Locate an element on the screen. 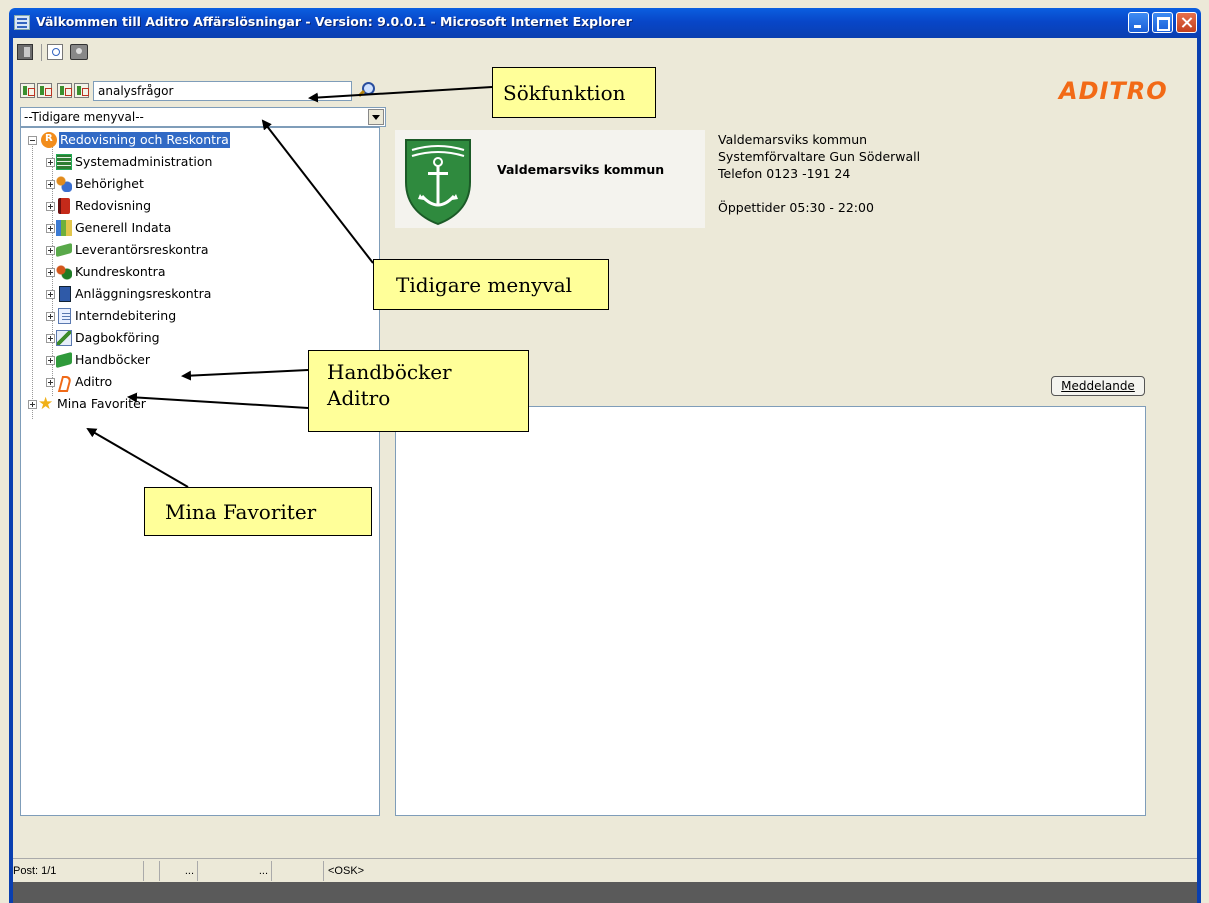  reskontra-icon is located at coordinates (49, 140).